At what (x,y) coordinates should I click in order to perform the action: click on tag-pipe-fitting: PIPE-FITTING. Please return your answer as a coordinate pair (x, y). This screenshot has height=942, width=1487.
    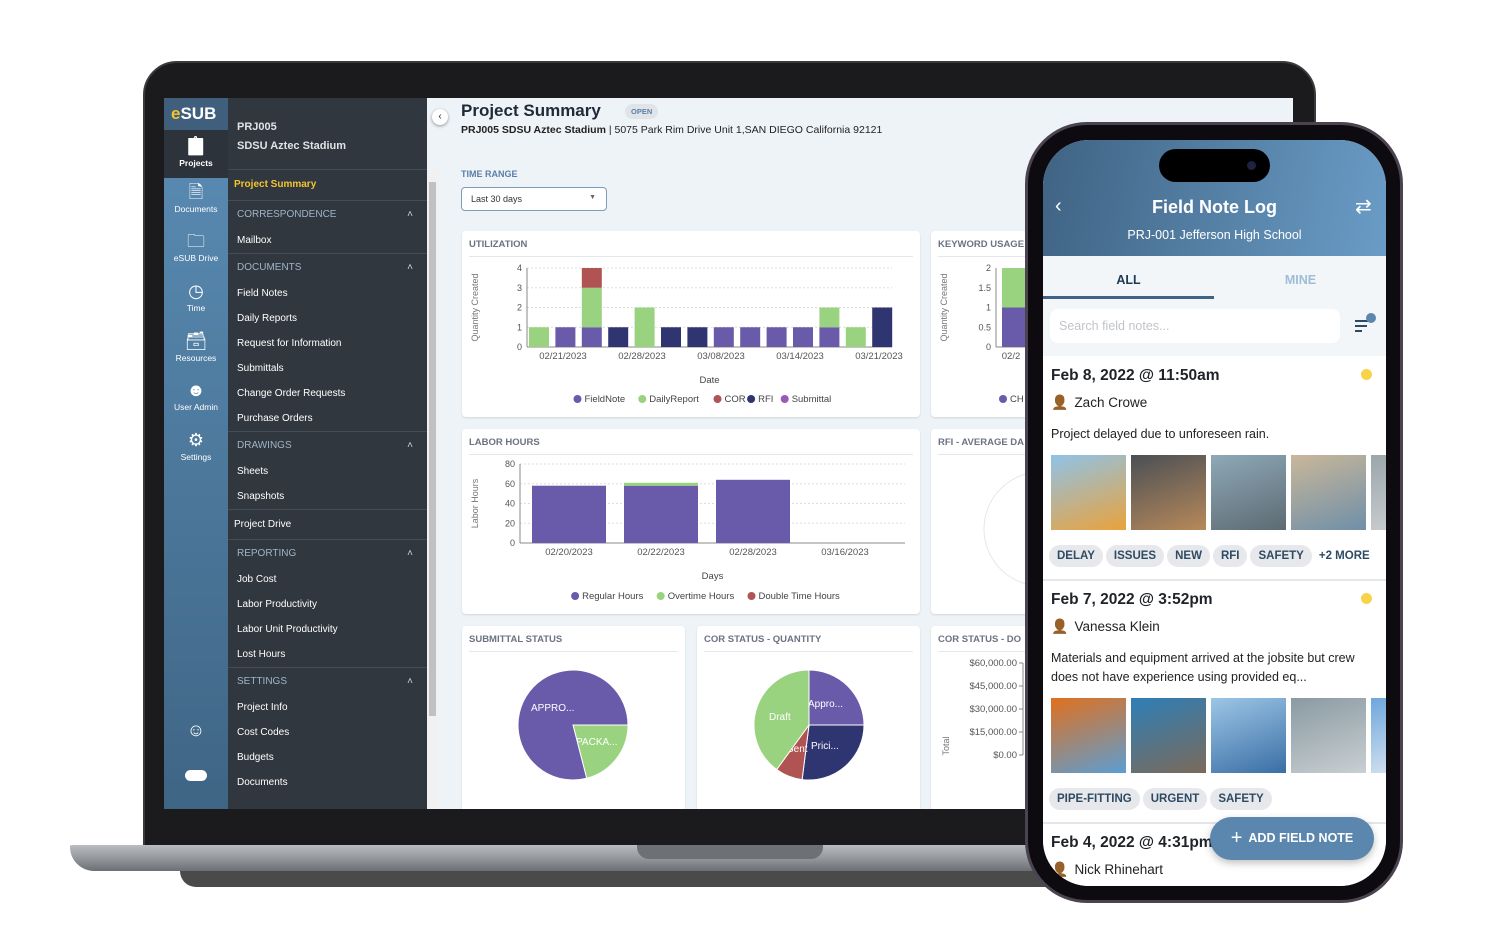
    Looking at the image, I should click on (1094, 799).